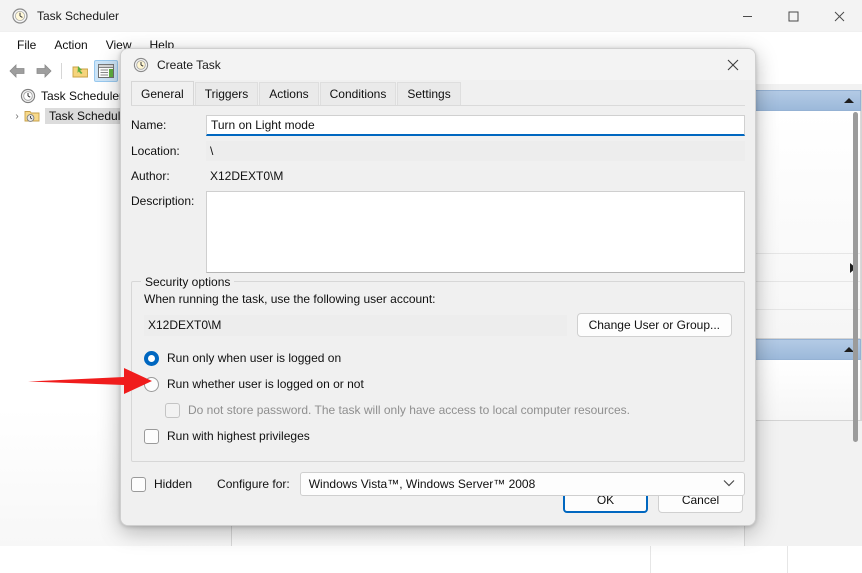 The width and height of the screenshot is (862, 573). What do you see at coordinates (429, 93) in the screenshot?
I see `tab-settings: Settings` at bounding box center [429, 93].